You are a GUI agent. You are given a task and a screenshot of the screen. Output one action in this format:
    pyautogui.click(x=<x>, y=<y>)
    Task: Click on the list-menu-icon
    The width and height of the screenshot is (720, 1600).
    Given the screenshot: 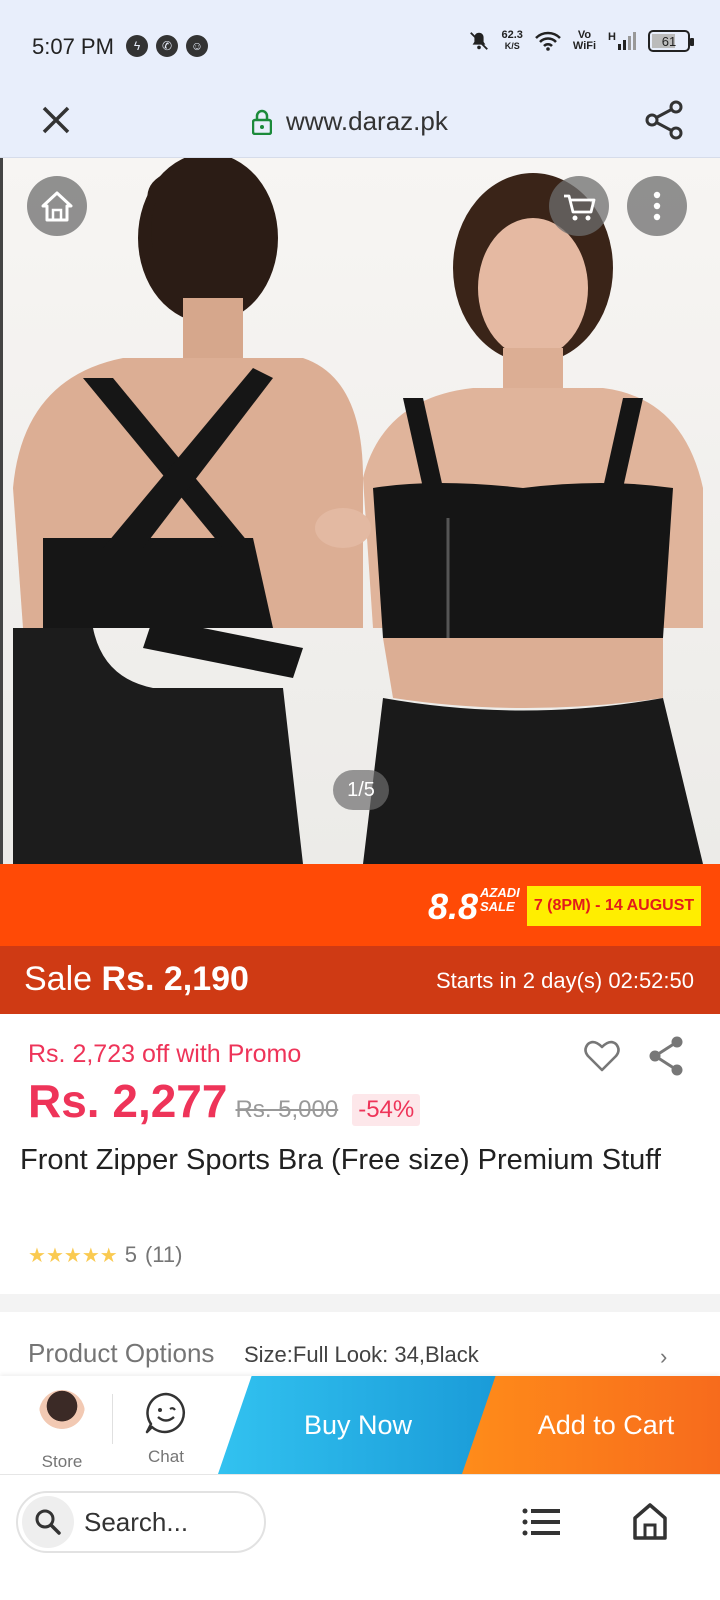 What is the action you would take?
    pyautogui.click(x=541, y=1522)
    